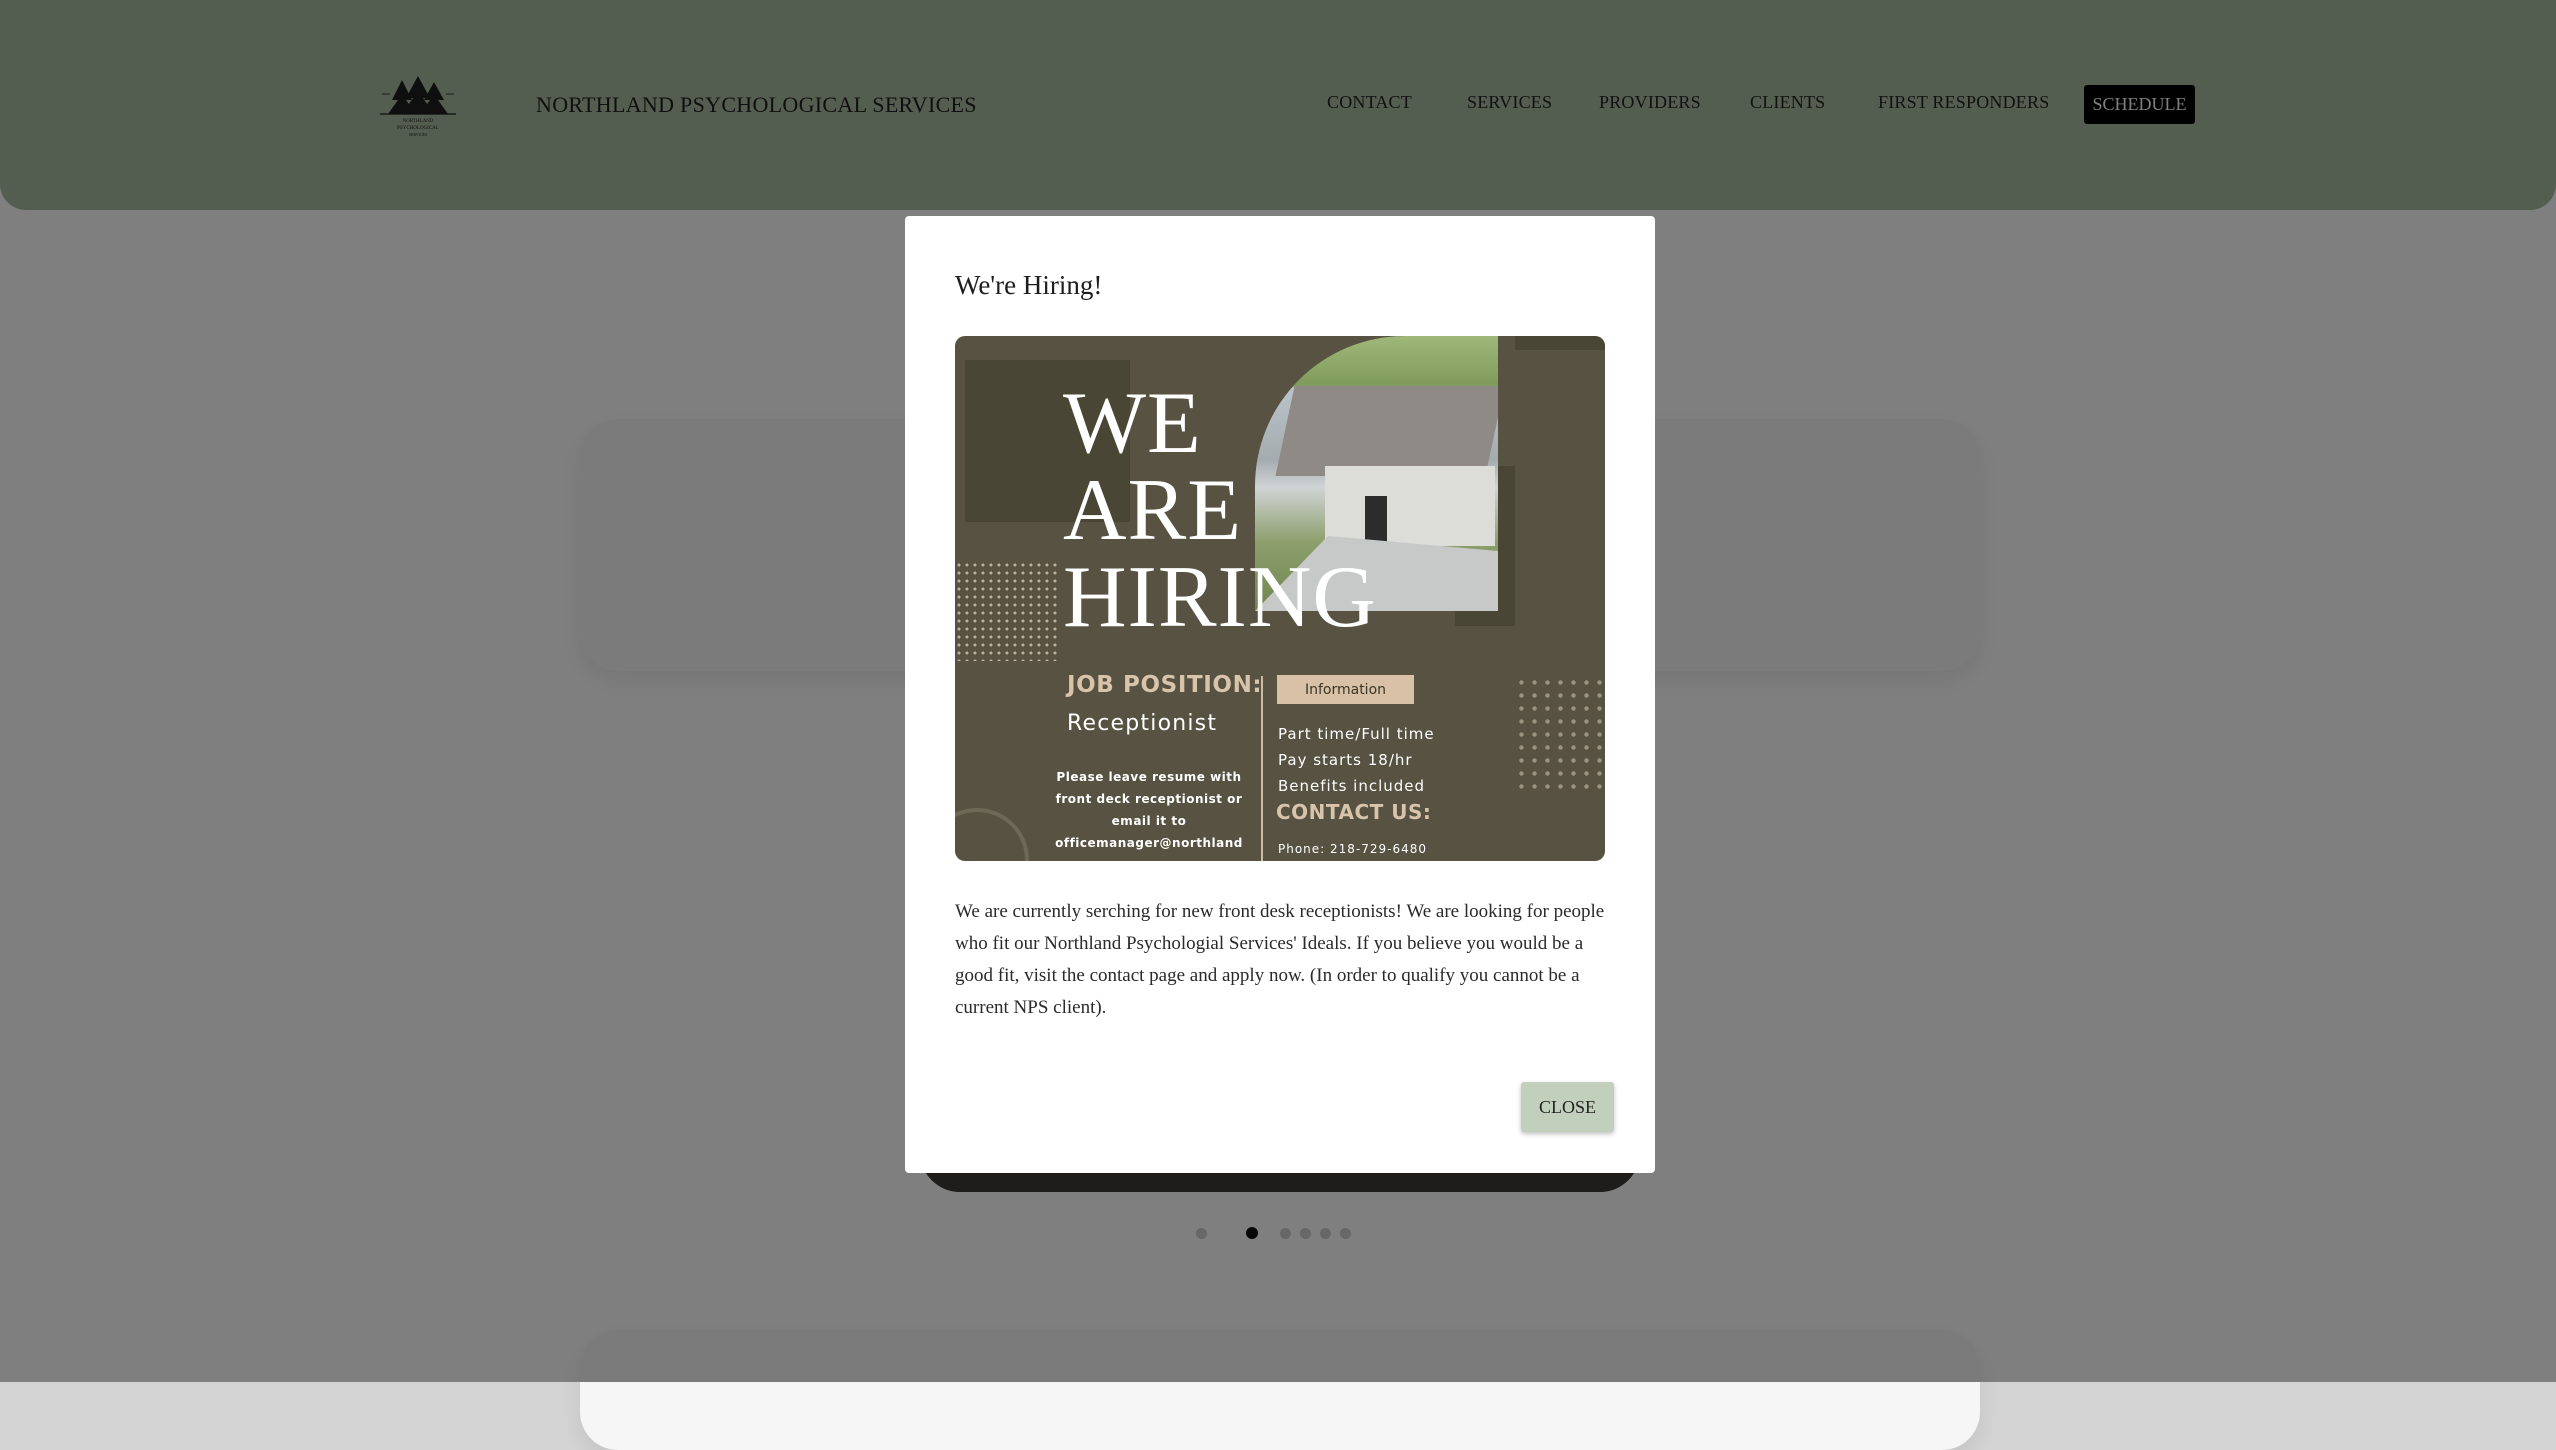 Image resolution: width=2556 pixels, height=1450 pixels. I want to click on poster-headline: WE ARE HIRING, so click(1220, 510).